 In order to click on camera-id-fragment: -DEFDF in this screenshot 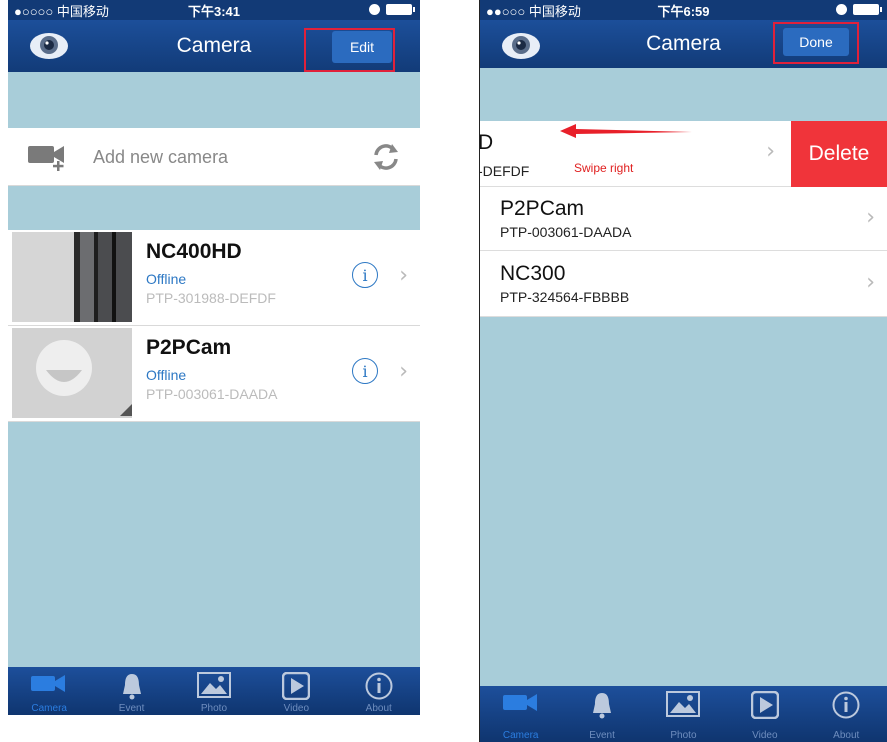, I will do `click(504, 171)`.